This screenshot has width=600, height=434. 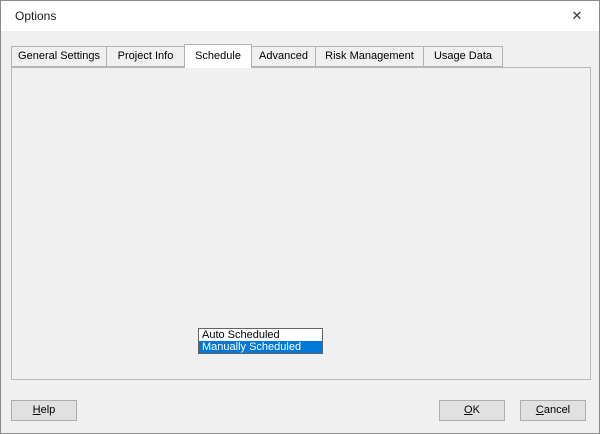 I want to click on tab-advanced: Advanced, so click(x=283, y=56).